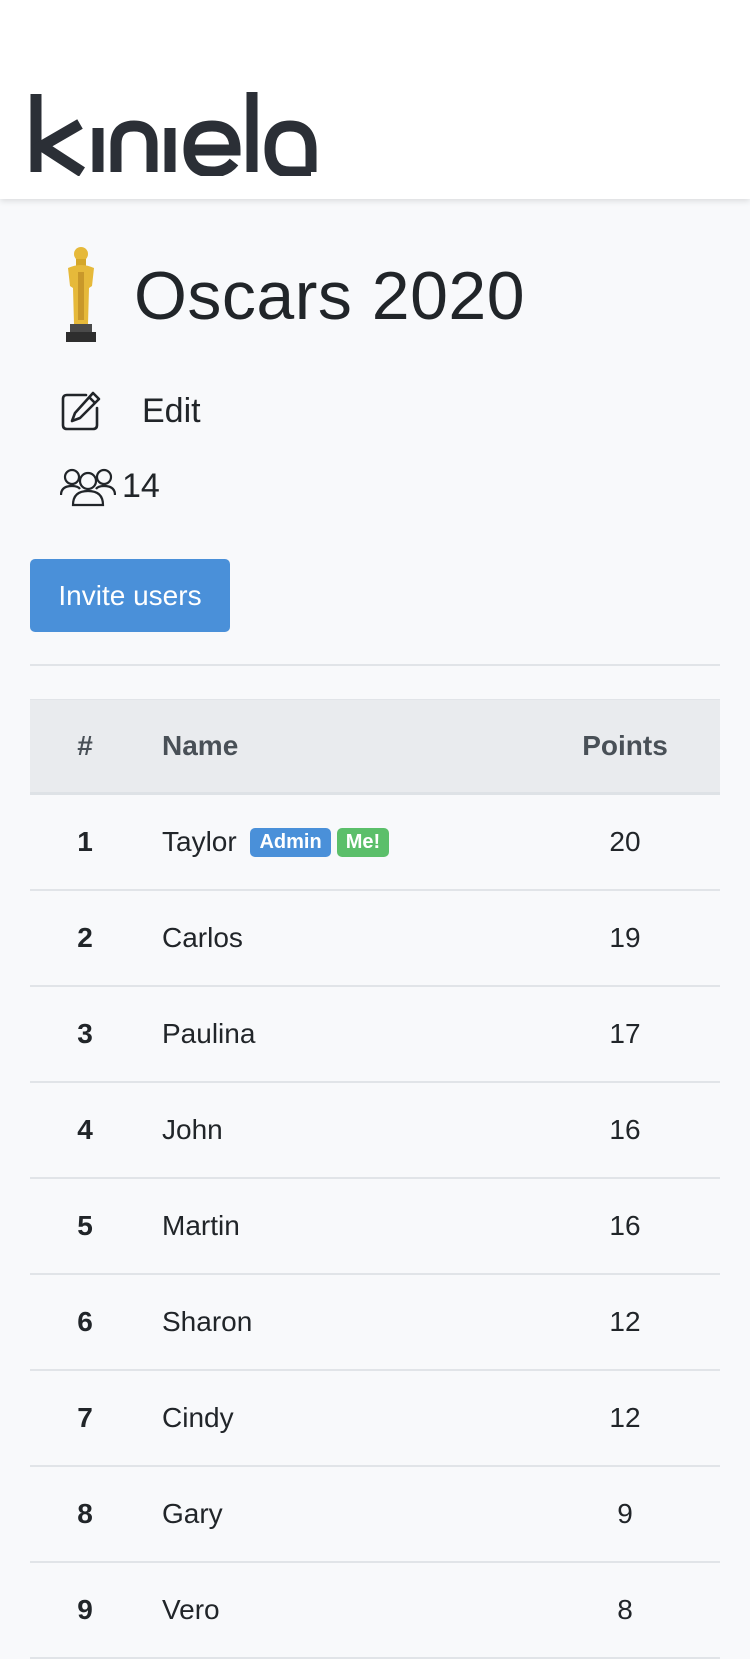 The width and height of the screenshot is (750, 1659). Describe the element at coordinates (198, 1417) in the screenshot. I see `row-name: Cindy` at that location.